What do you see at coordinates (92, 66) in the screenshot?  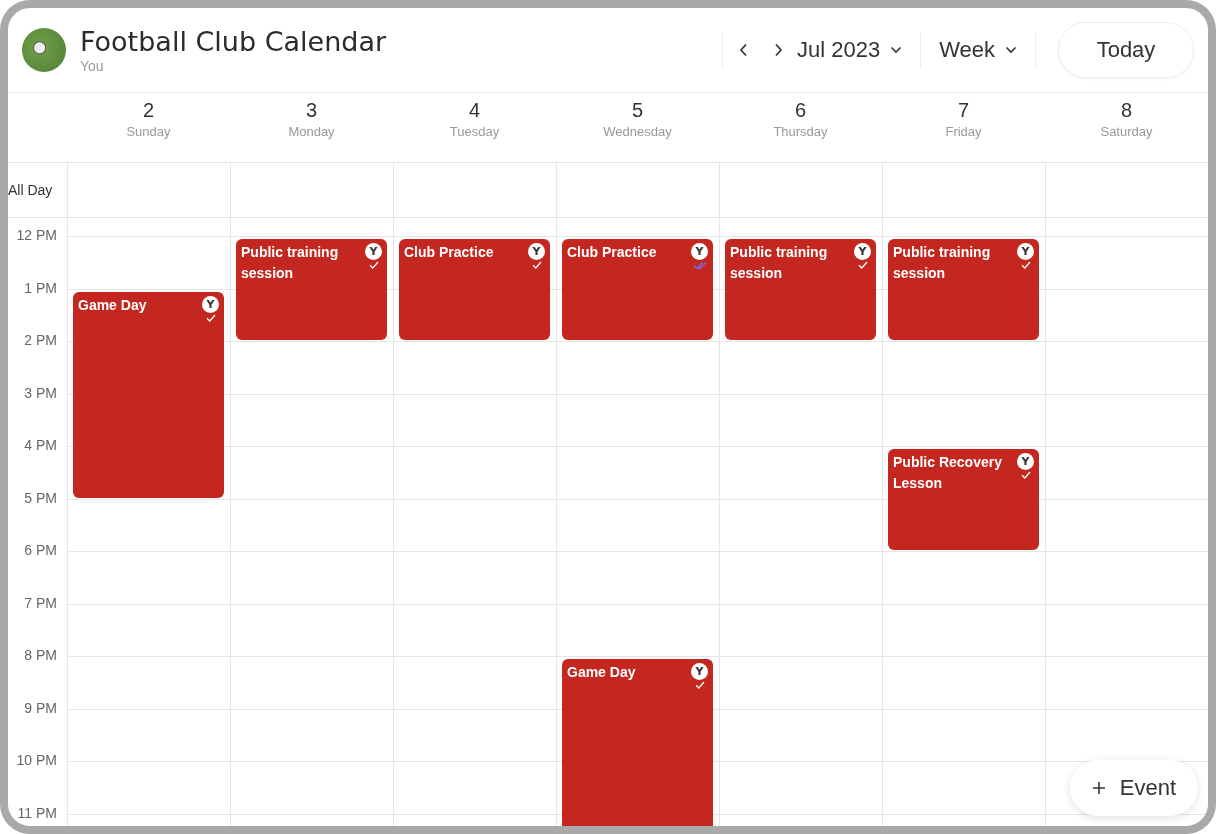 I see `owner-label: You` at bounding box center [92, 66].